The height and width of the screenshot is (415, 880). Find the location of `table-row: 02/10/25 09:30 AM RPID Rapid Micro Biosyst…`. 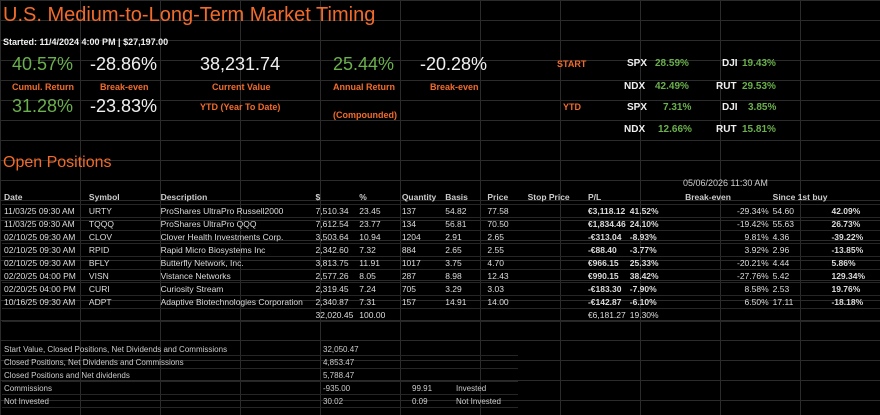

table-row: 02/10/25 09:30 AM RPID Rapid Micro Biosyst… is located at coordinates (441, 250).